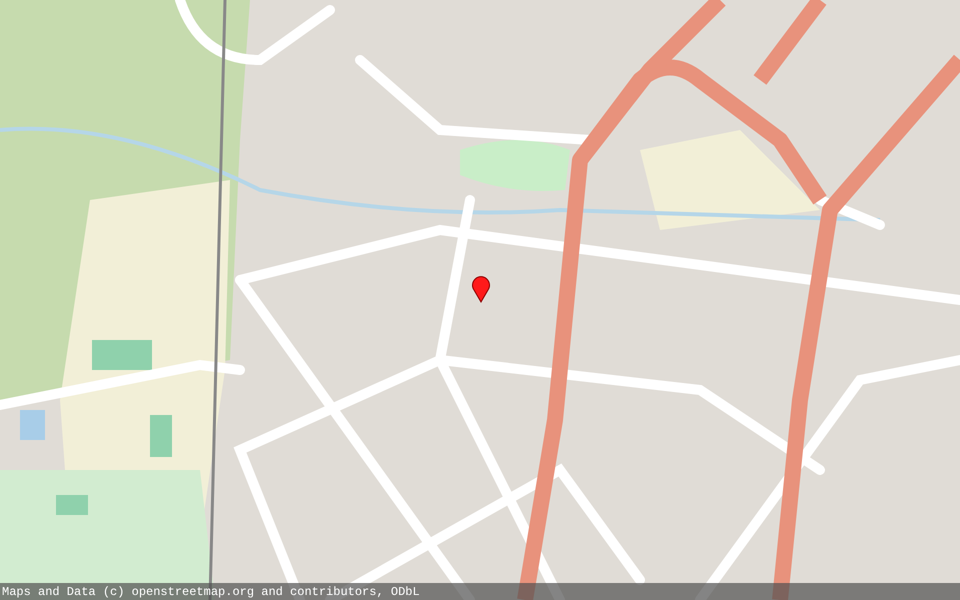  Describe the element at coordinates (481, 289) in the screenshot. I see `map-pin-icon` at that location.